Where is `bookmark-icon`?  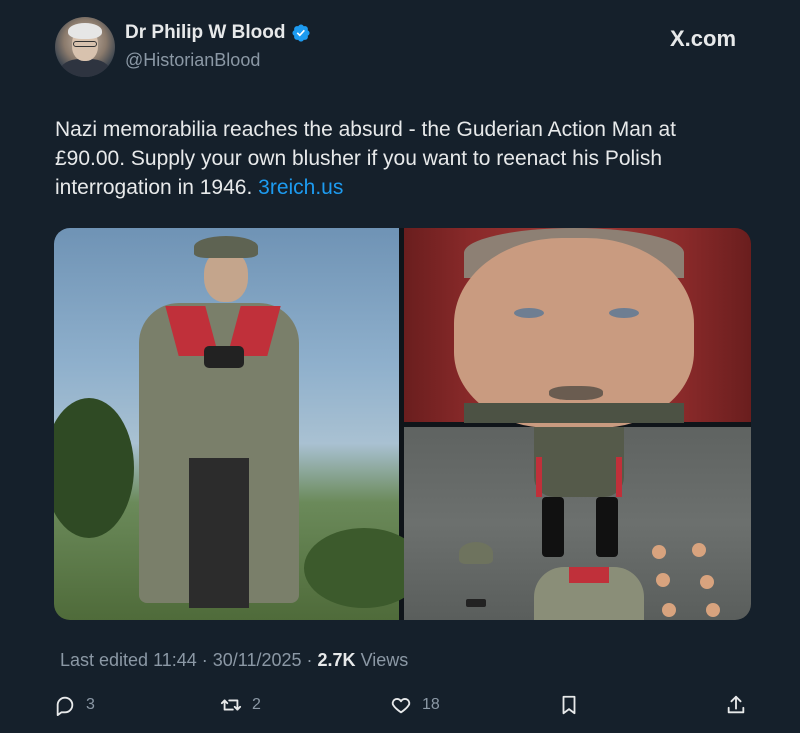 bookmark-icon is located at coordinates (569, 705).